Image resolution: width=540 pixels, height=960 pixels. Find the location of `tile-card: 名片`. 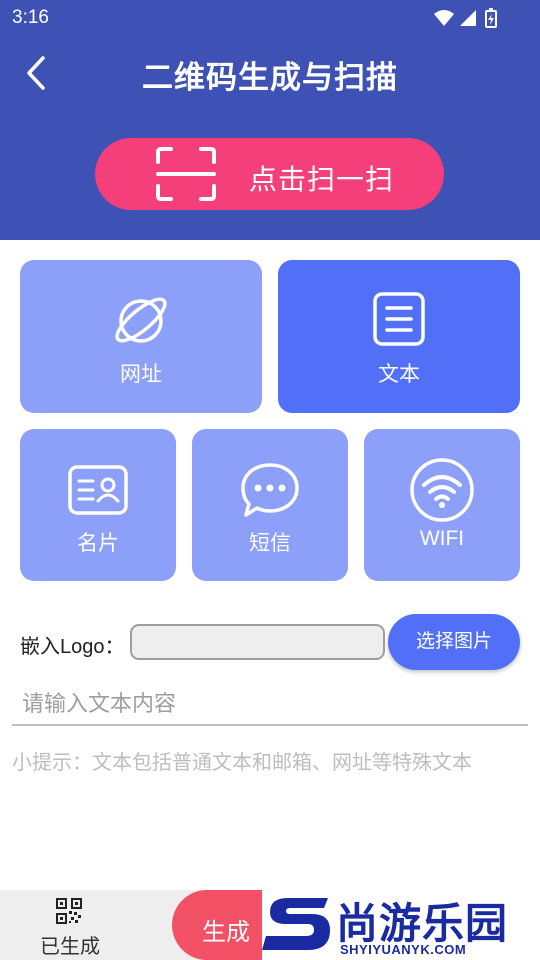

tile-card: 名片 is located at coordinates (98, 505).